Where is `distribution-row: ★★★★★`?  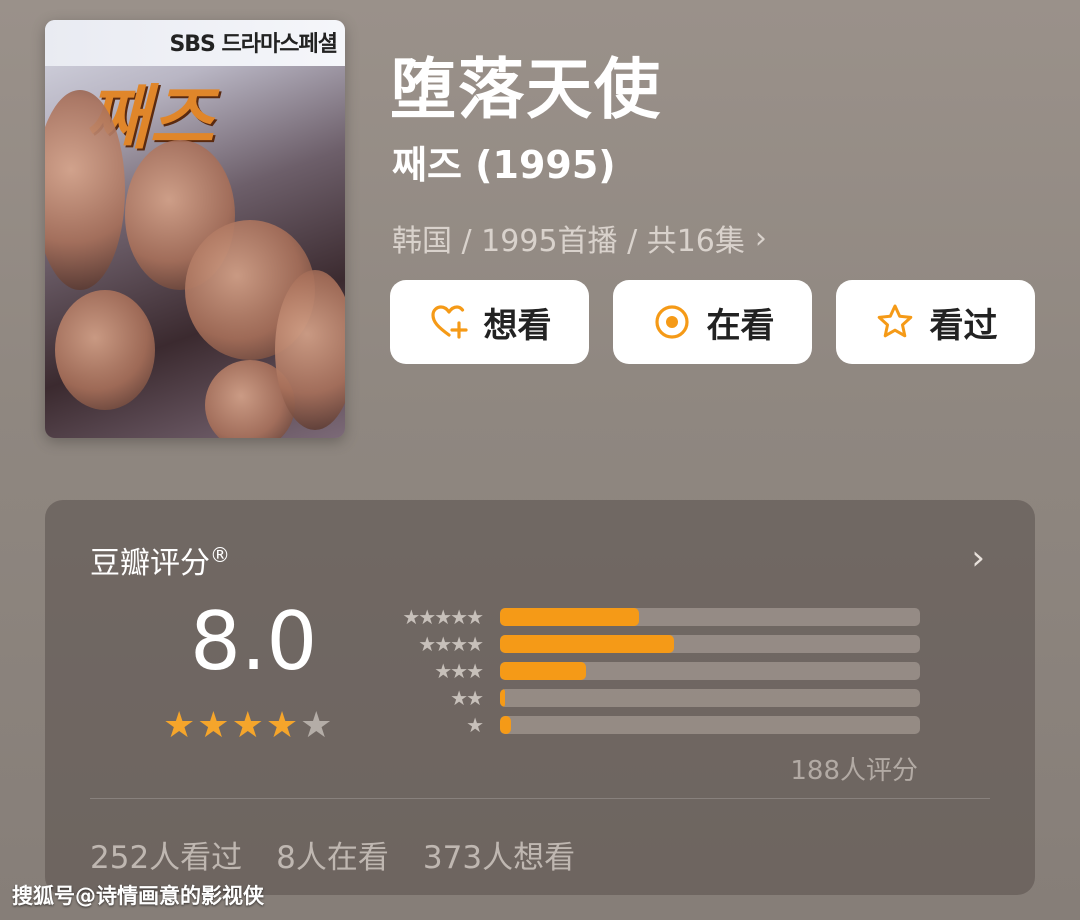 distribution-row: ★★★★★ is located at coordinates (647, 616).